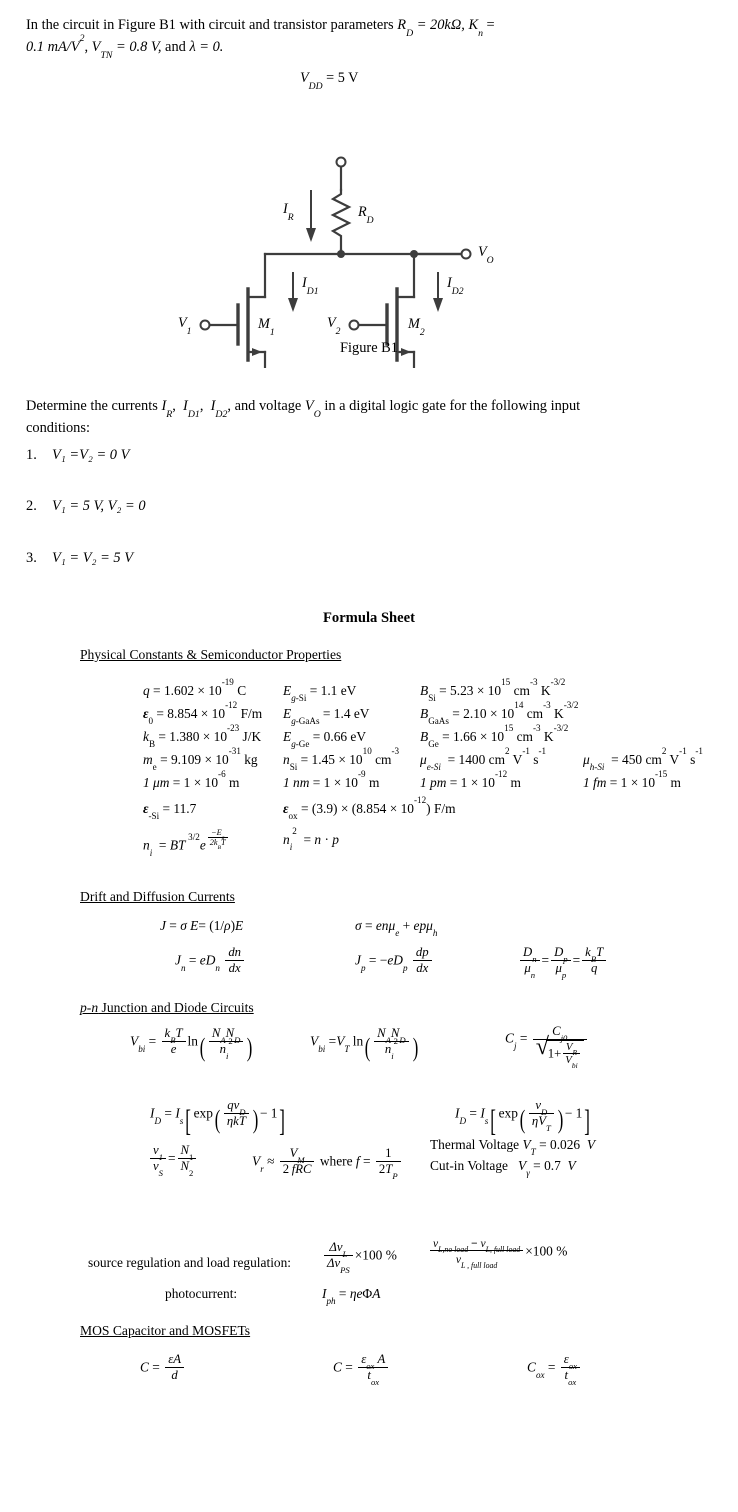 Image resolution: width=738 pixels, height=1512 pixels. I want to click on figure-caption: Figure B1, so click(369, 348).